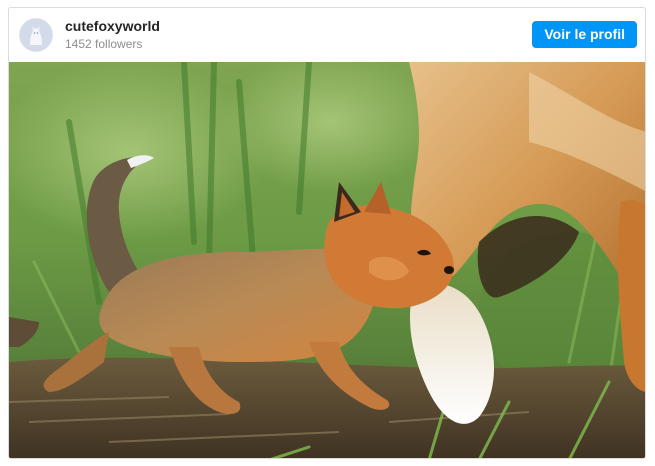 This screenshot has width=655, height=466. Describe the element at coordinates (112, 26) in the screenshot. I see `username: cutefoxyworld` at that location.